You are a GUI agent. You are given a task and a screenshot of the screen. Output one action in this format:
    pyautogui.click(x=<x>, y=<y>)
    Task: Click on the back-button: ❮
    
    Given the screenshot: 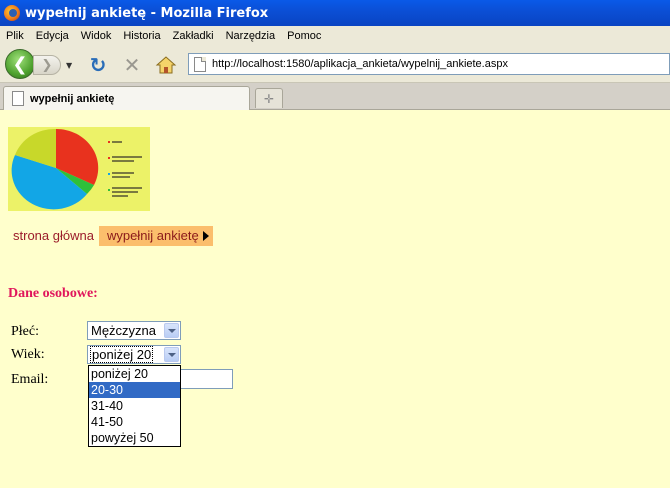 What is the action you would take?
    pyautogui.click(x=20, y=64)
    